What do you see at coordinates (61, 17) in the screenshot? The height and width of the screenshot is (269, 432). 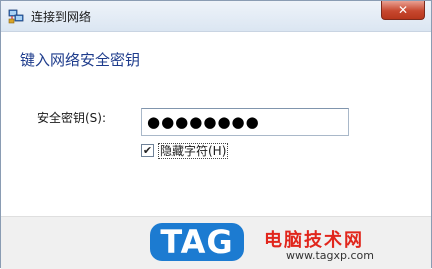 I see `window-title: 连接到网络` at bounding box center [61, 17].